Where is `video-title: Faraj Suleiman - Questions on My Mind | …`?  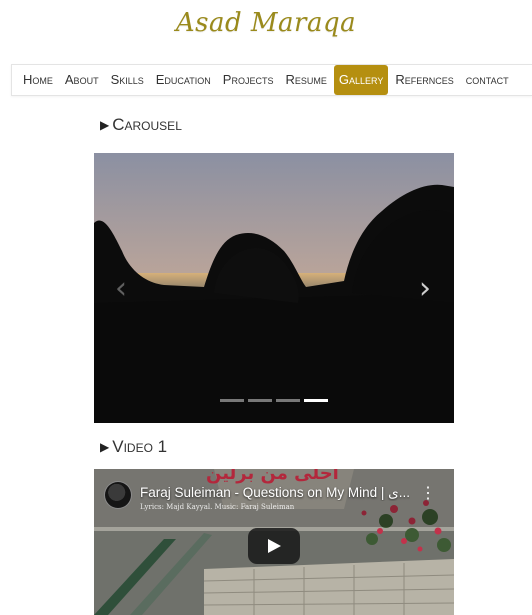 video-title: Faraj Suleiman - Questions on My Mind | … is located at coordinates (275, 493).